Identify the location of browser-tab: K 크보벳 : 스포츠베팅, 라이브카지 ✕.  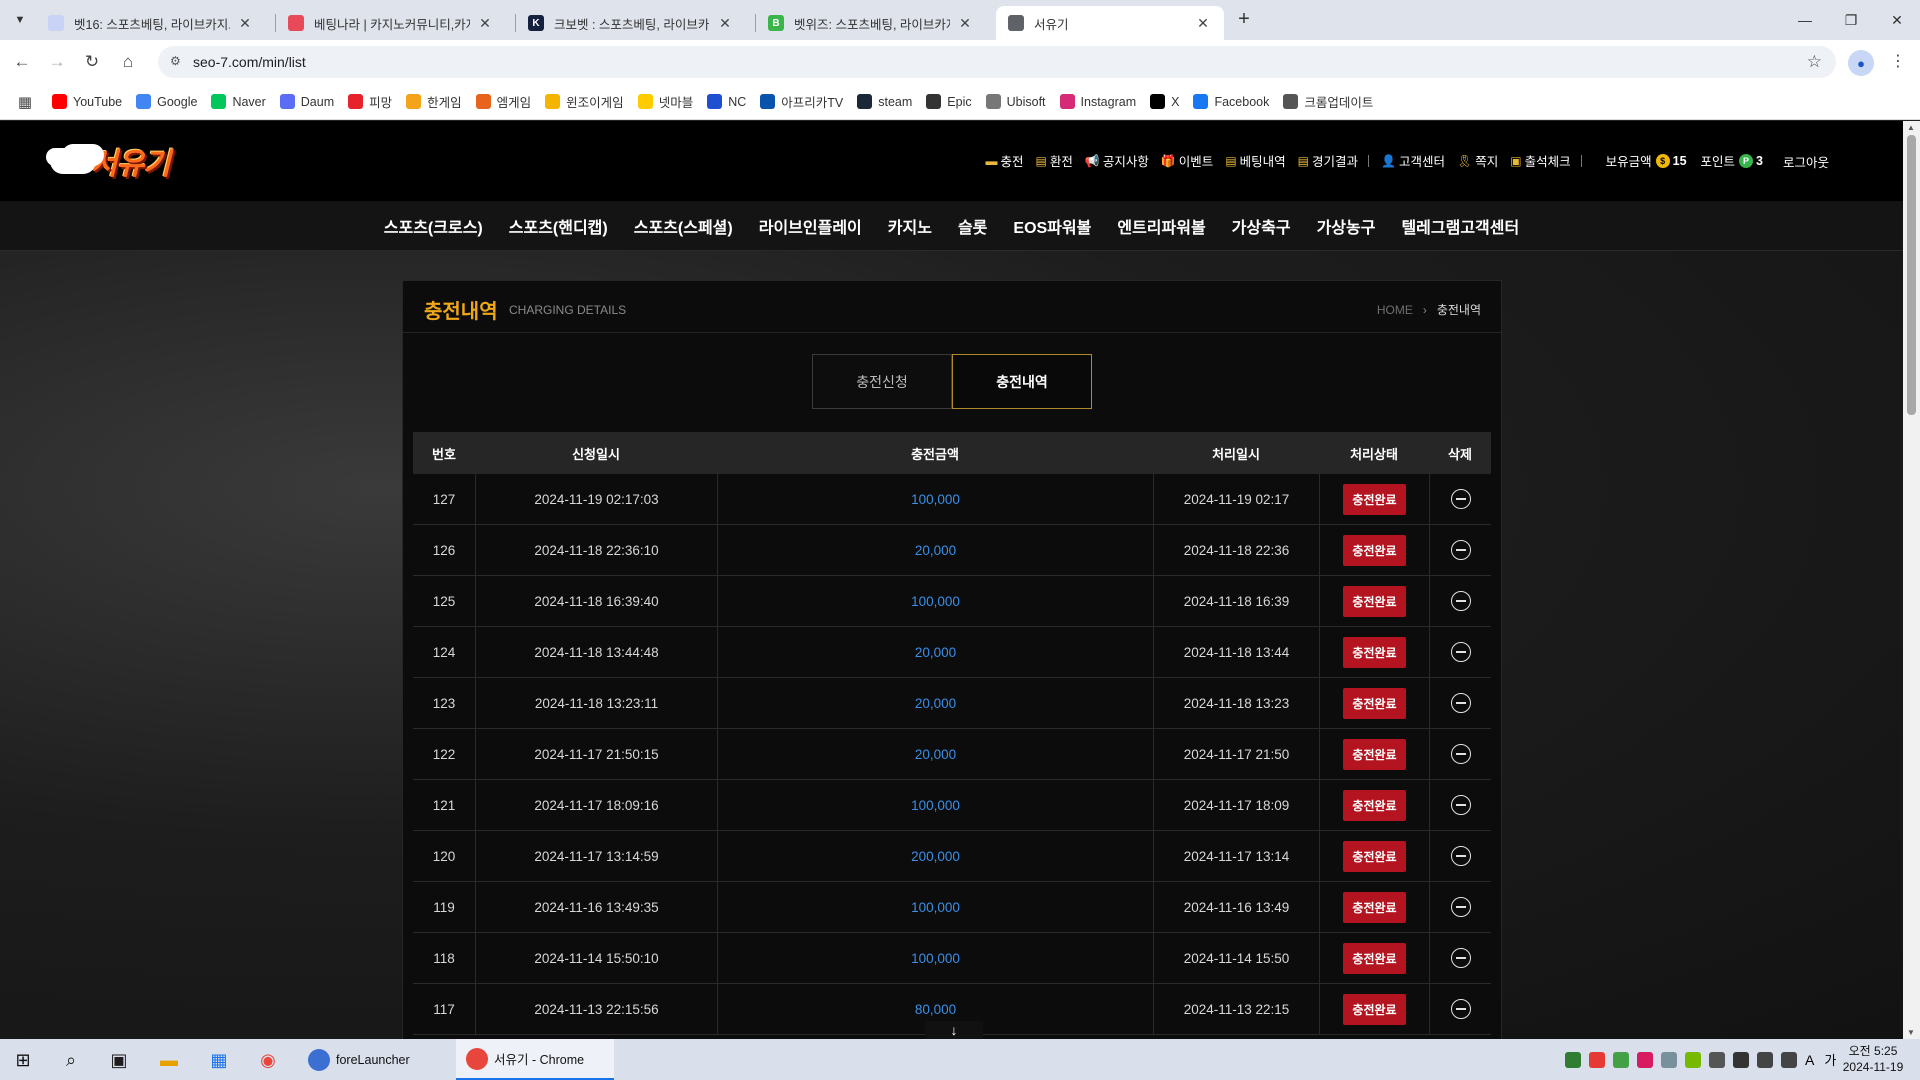
(631, 23).